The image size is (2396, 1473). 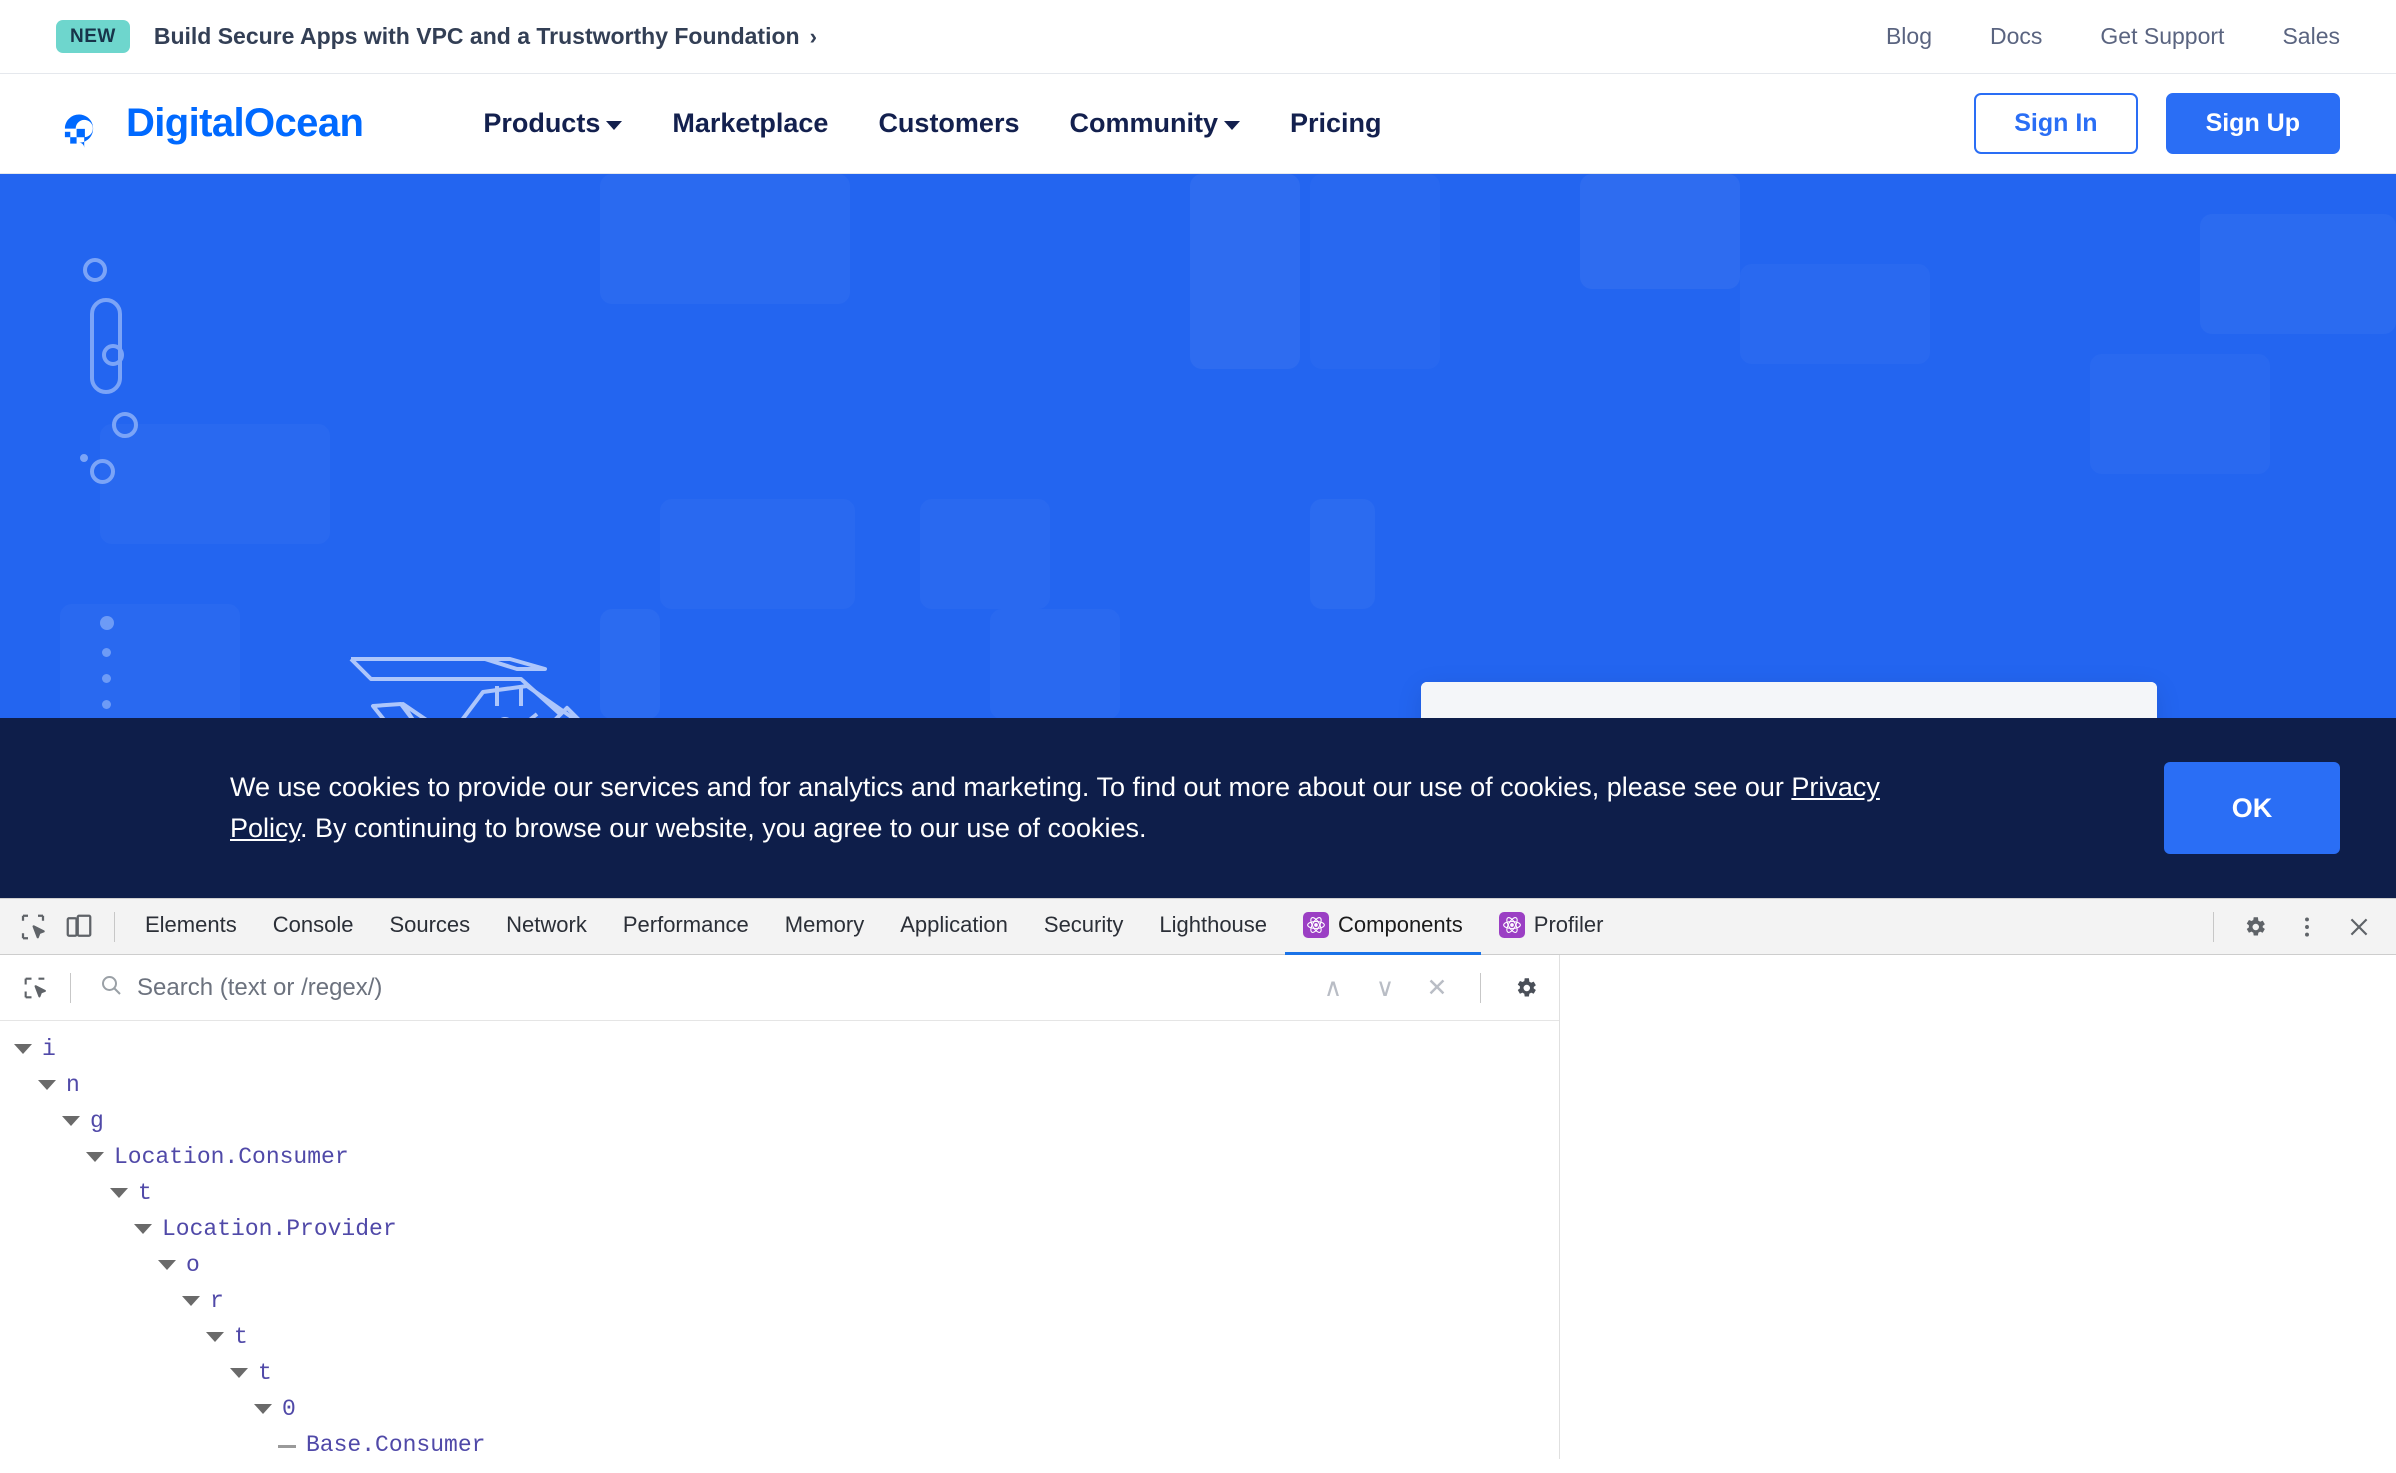 I want to click on tab-memory-label: Memory, so click(x=824, y=924).